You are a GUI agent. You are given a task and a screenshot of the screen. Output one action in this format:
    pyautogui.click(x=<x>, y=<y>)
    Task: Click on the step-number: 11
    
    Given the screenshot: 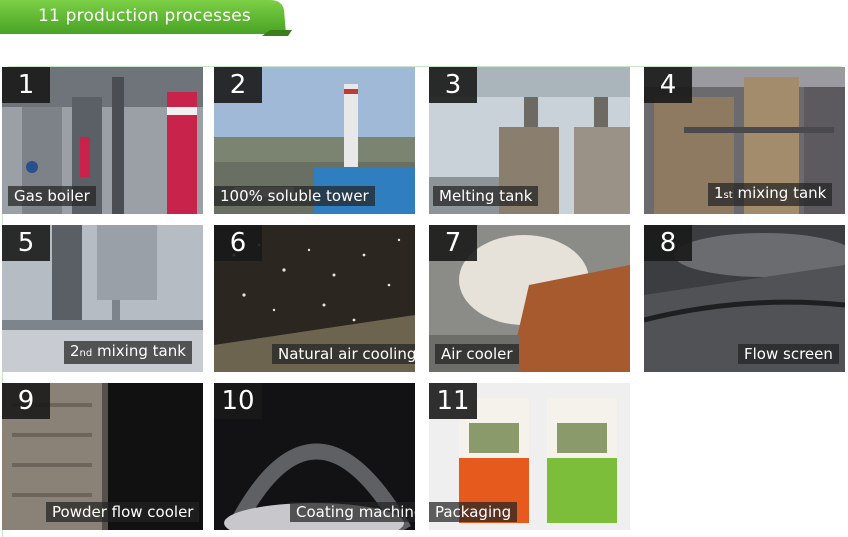 What is the action you would take?
    pyautogui.click(x=453, y=401)
    